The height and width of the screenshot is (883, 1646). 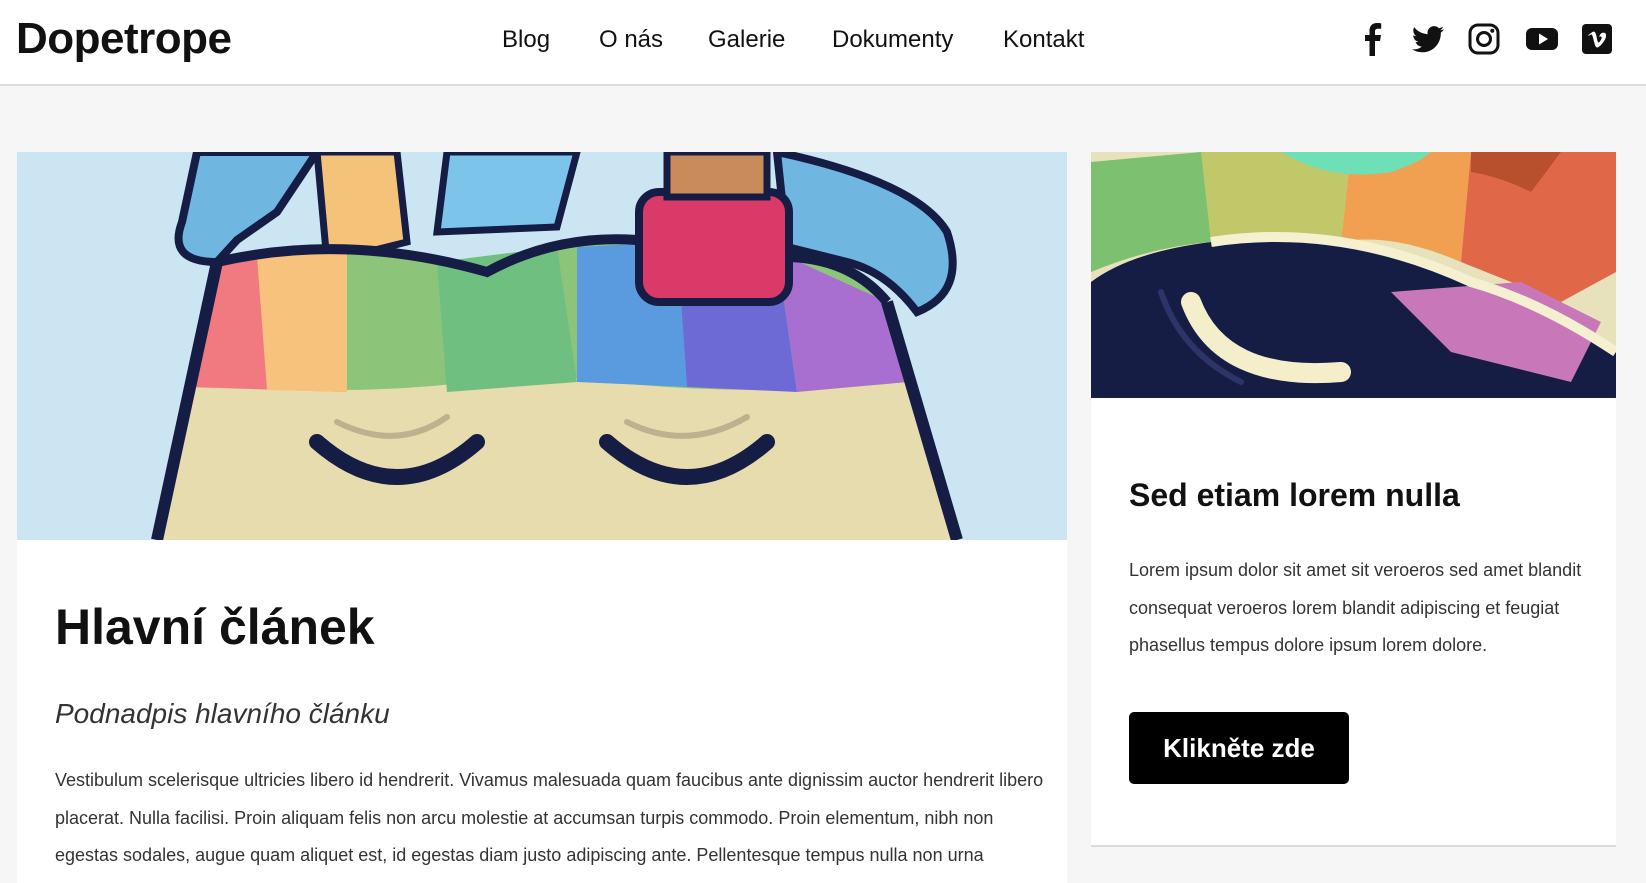 I want to click on nav-item-dokumenty: Dokumenty, so click(x=892, y=40).